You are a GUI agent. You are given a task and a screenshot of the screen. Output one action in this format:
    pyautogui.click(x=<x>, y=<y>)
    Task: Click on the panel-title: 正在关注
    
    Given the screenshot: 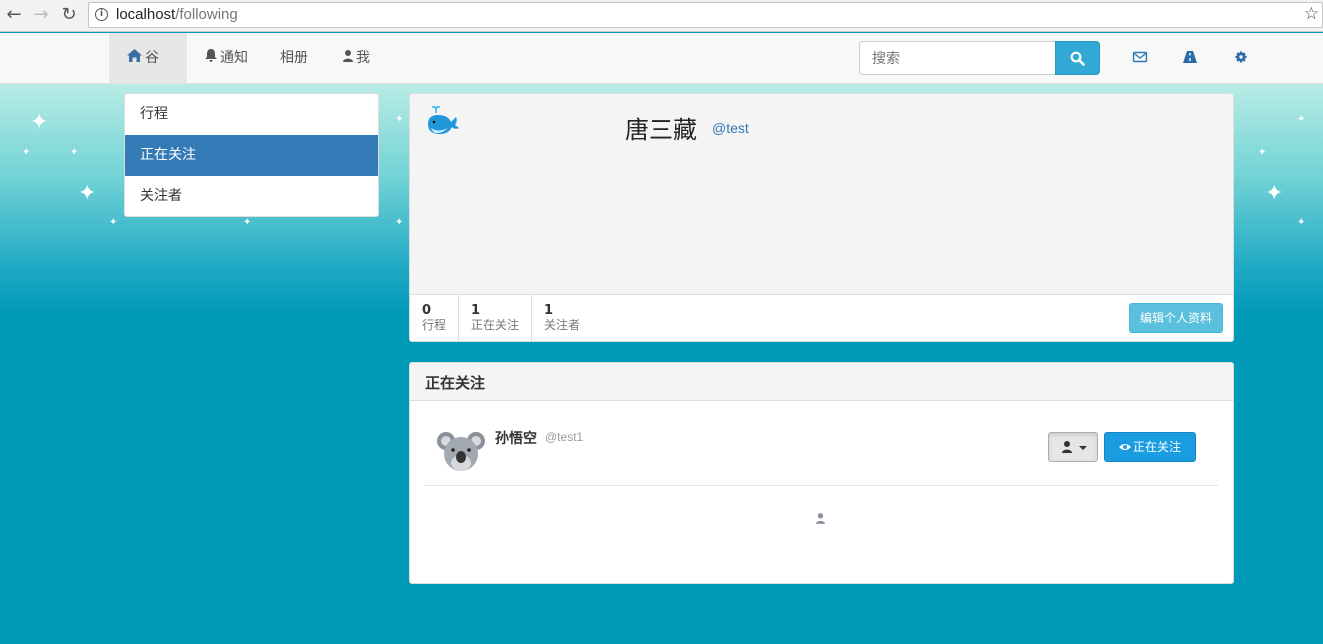 What is the action you would take?
    pyautogui.click(x=821, y=382)
    